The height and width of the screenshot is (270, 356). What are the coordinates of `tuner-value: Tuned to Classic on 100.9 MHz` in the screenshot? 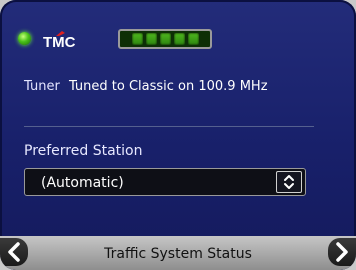 It's located at (168, 86).